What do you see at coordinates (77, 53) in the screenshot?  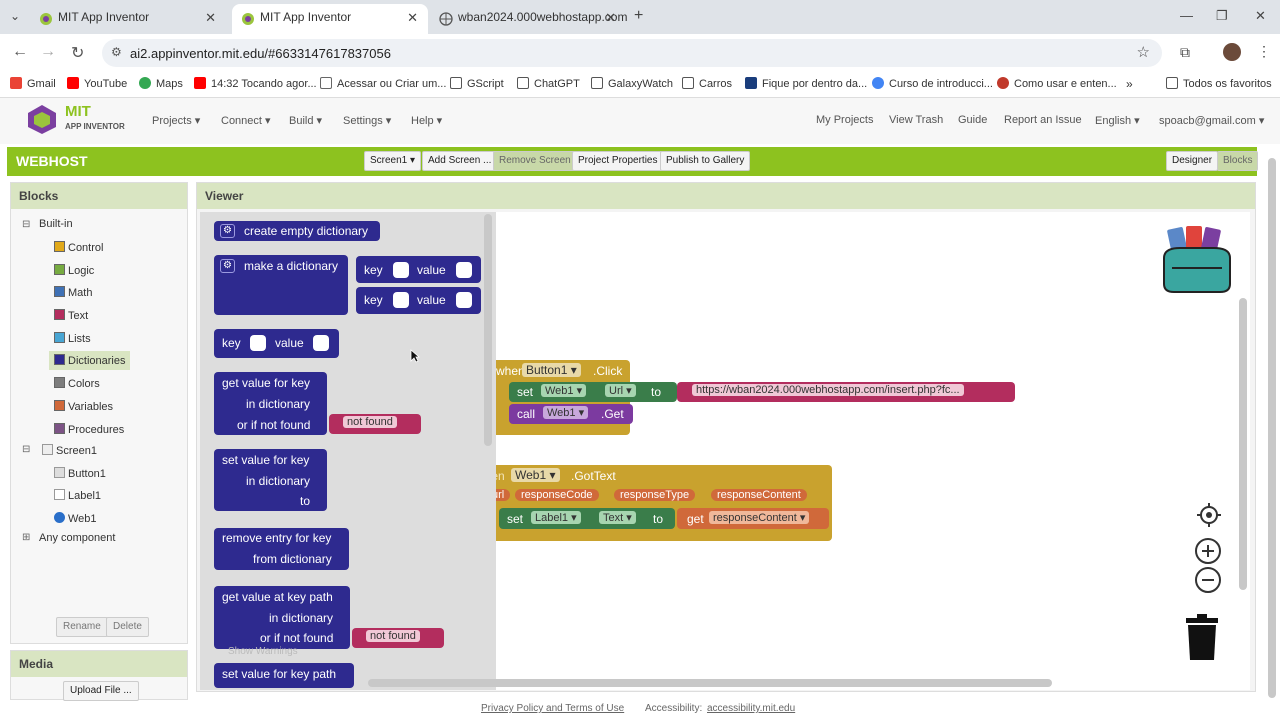 I see `reload-icon: ↻` at bounding box center [77, 53].